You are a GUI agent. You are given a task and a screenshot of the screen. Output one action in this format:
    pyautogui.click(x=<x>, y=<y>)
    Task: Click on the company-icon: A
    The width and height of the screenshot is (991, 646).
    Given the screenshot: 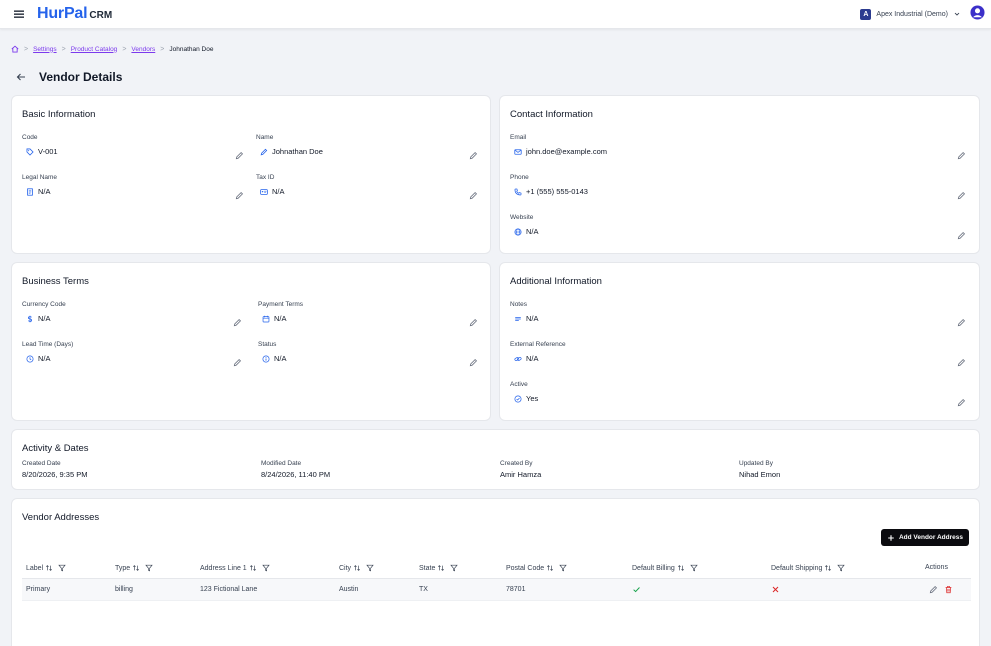 What is the action you would take?
    pyautogui.click(x=866, y=14)
    